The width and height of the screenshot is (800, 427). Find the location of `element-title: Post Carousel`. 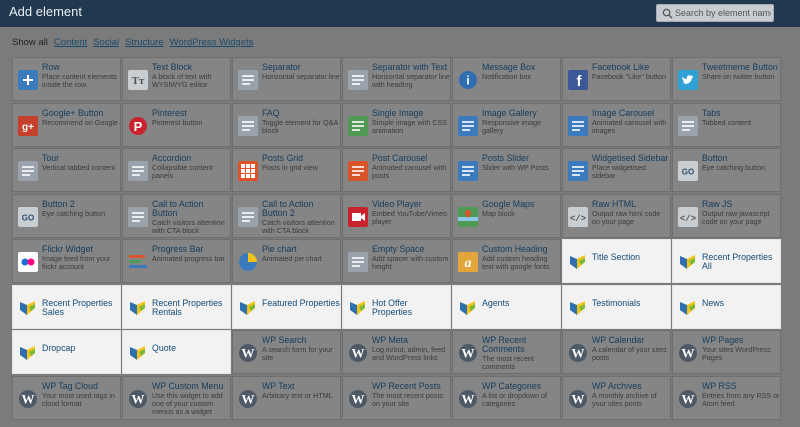

element-title: Post Carousel is located at coordinates (400, 158).